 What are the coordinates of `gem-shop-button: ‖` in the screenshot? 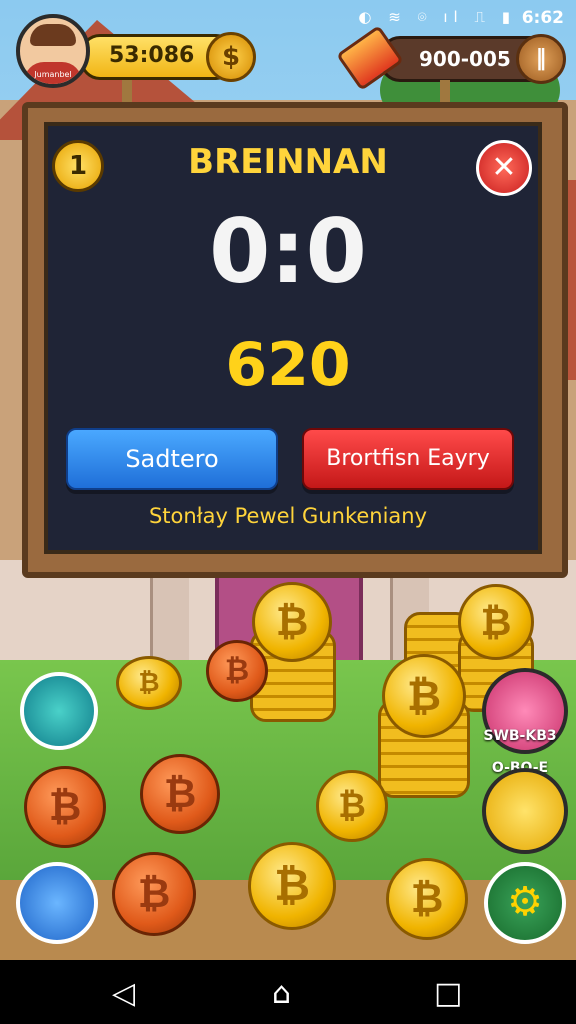 It's located at (541, 59).